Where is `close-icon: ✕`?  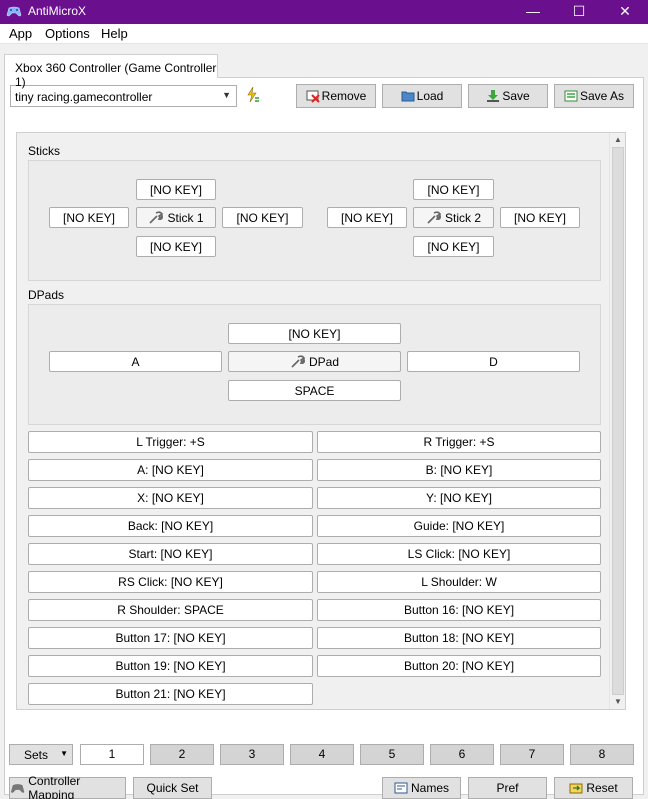 close-icon: ✕ is located at coordinates (625, 11).